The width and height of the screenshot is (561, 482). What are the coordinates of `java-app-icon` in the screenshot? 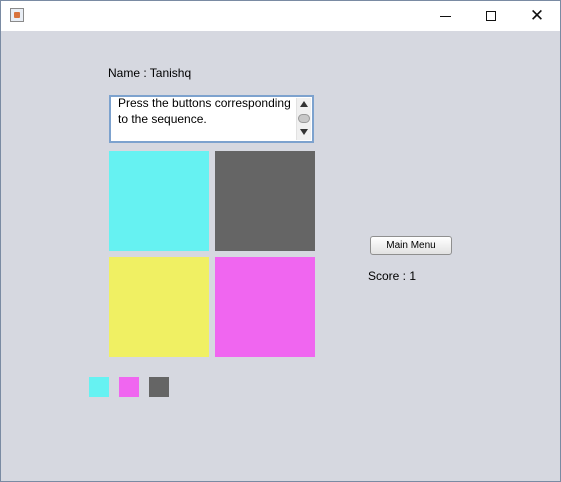 It's located at (17, 15).